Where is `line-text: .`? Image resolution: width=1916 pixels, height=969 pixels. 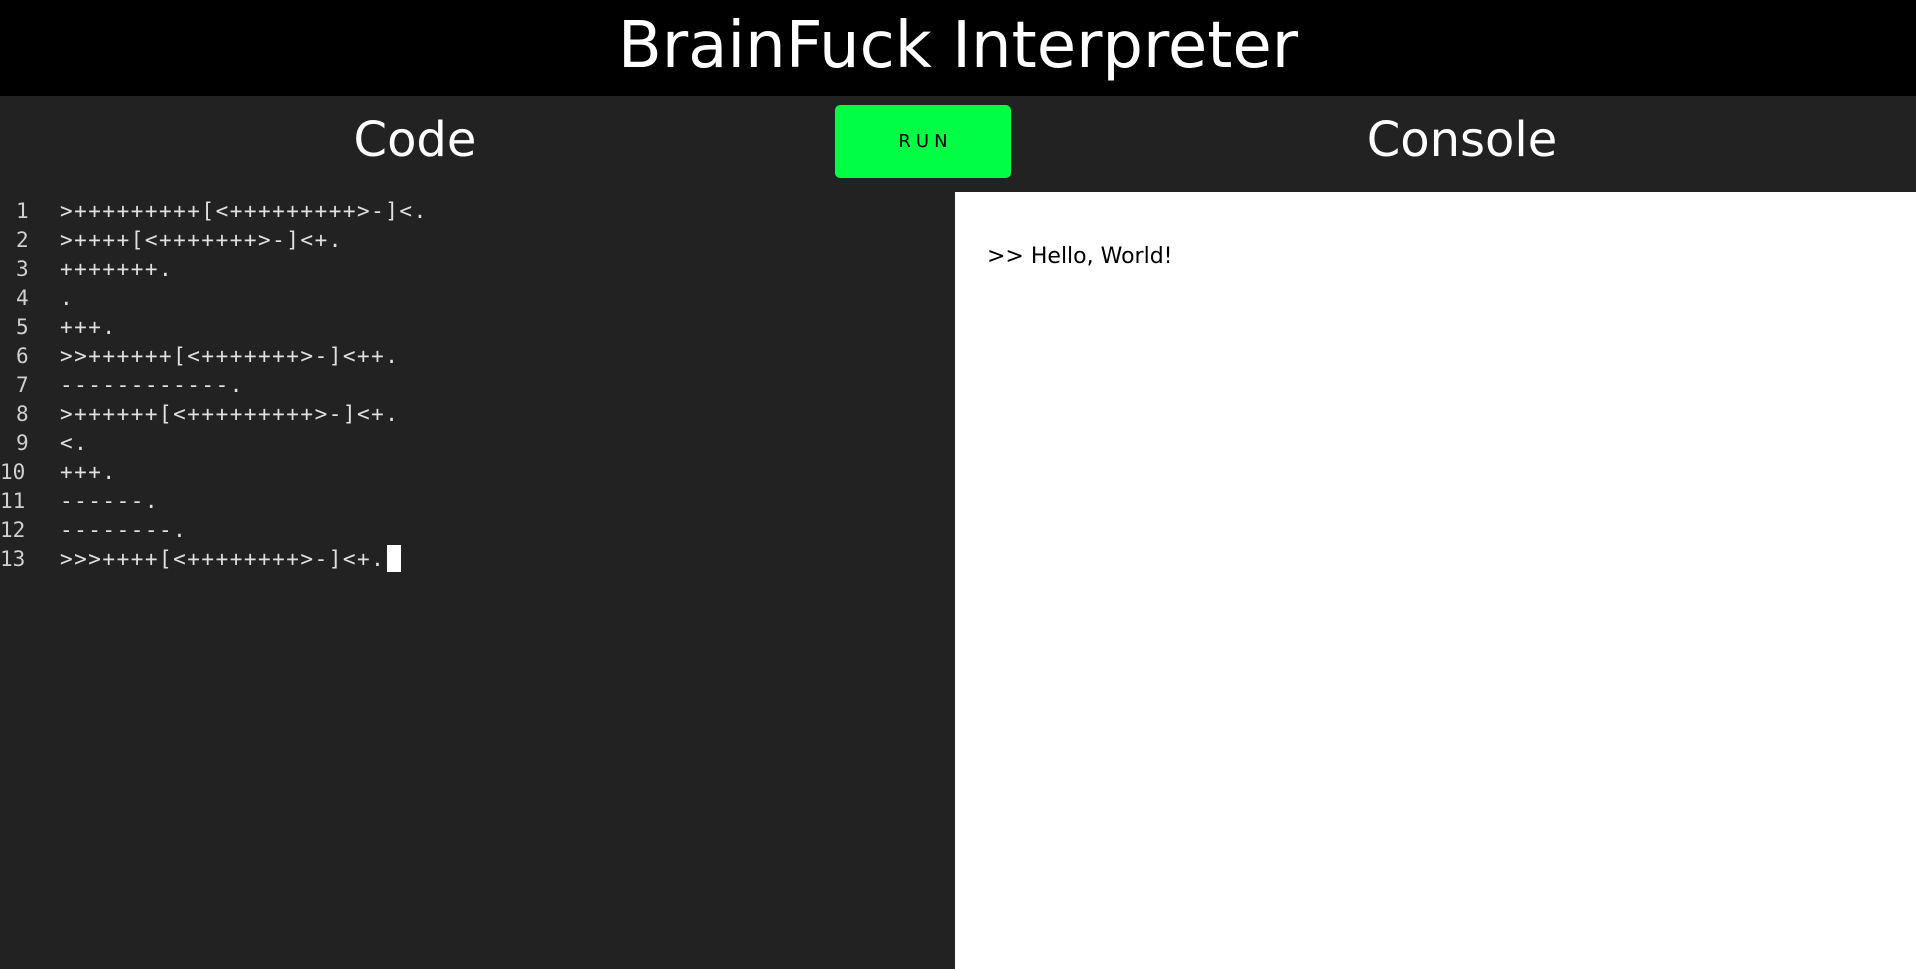
line-text: . is located at coordinates (67, 298).